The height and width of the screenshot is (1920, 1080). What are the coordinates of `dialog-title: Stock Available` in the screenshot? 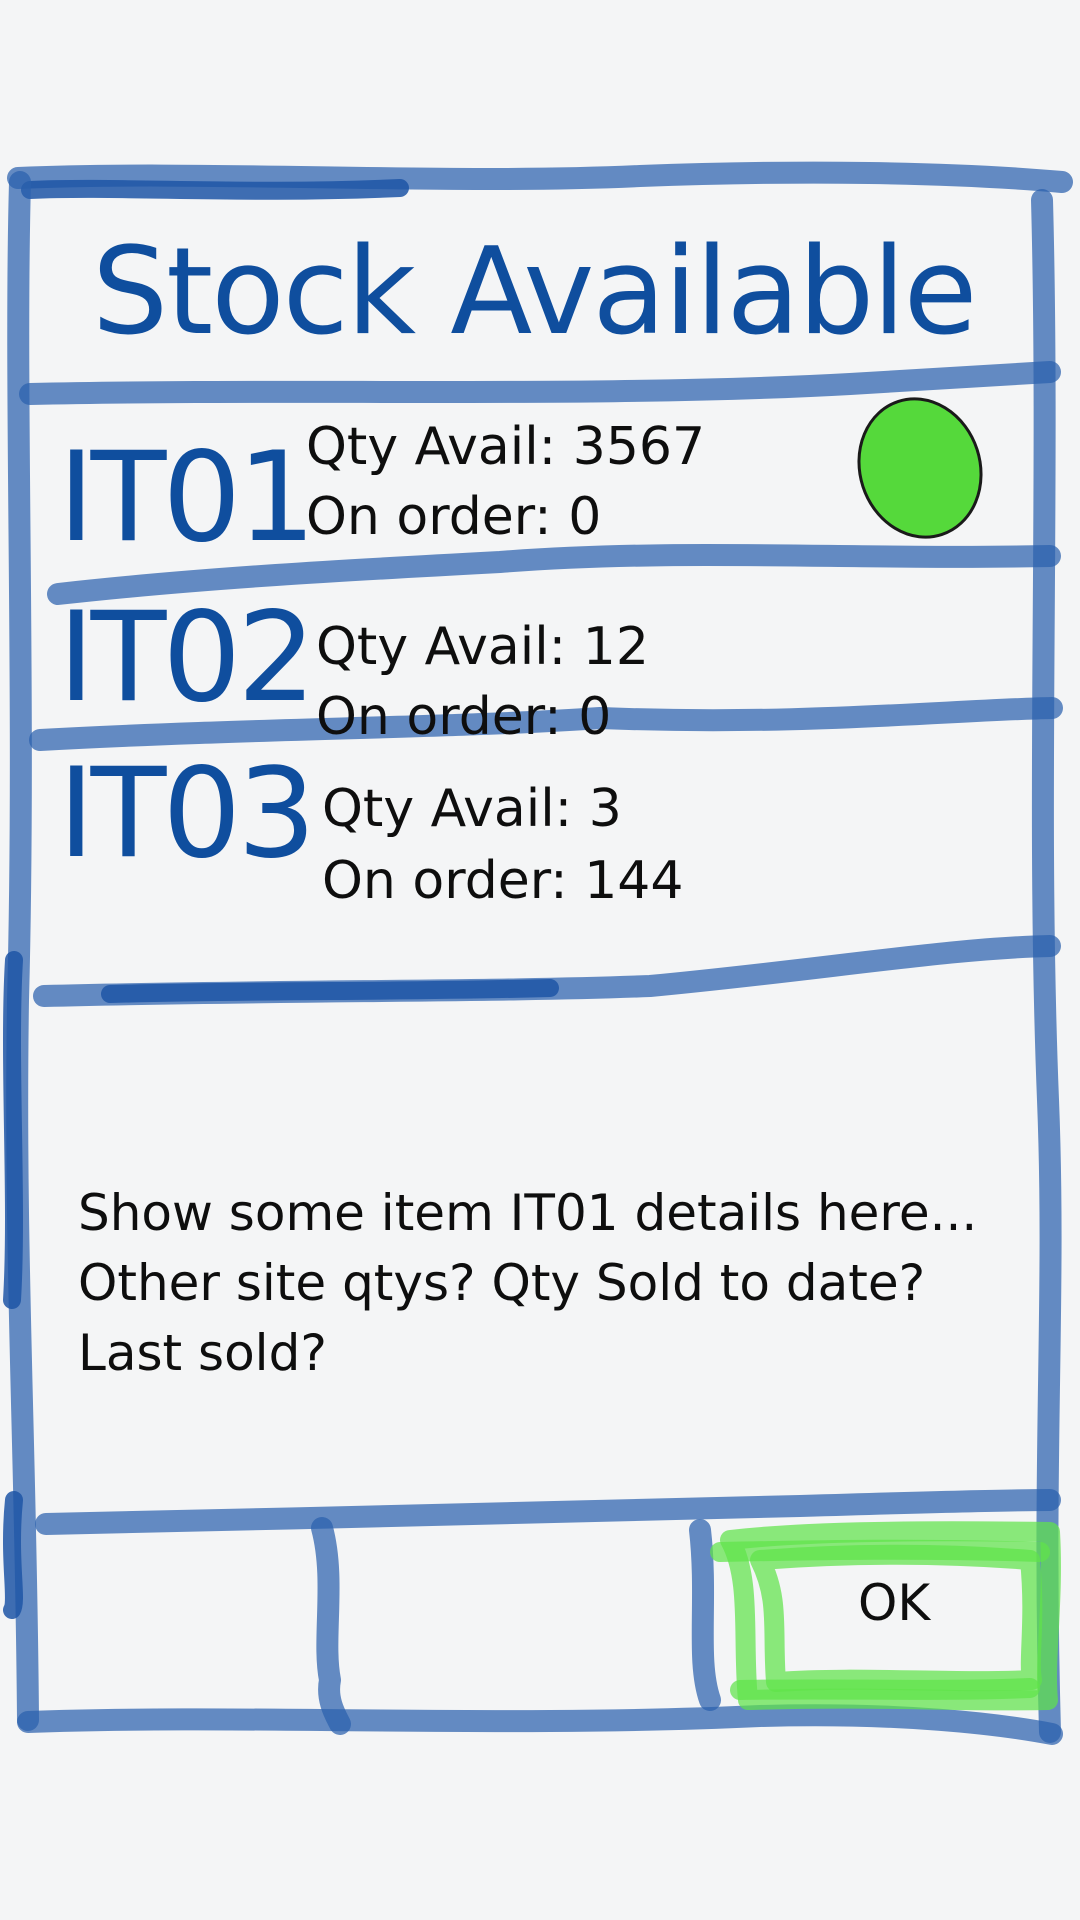 It's located at (534, 292).